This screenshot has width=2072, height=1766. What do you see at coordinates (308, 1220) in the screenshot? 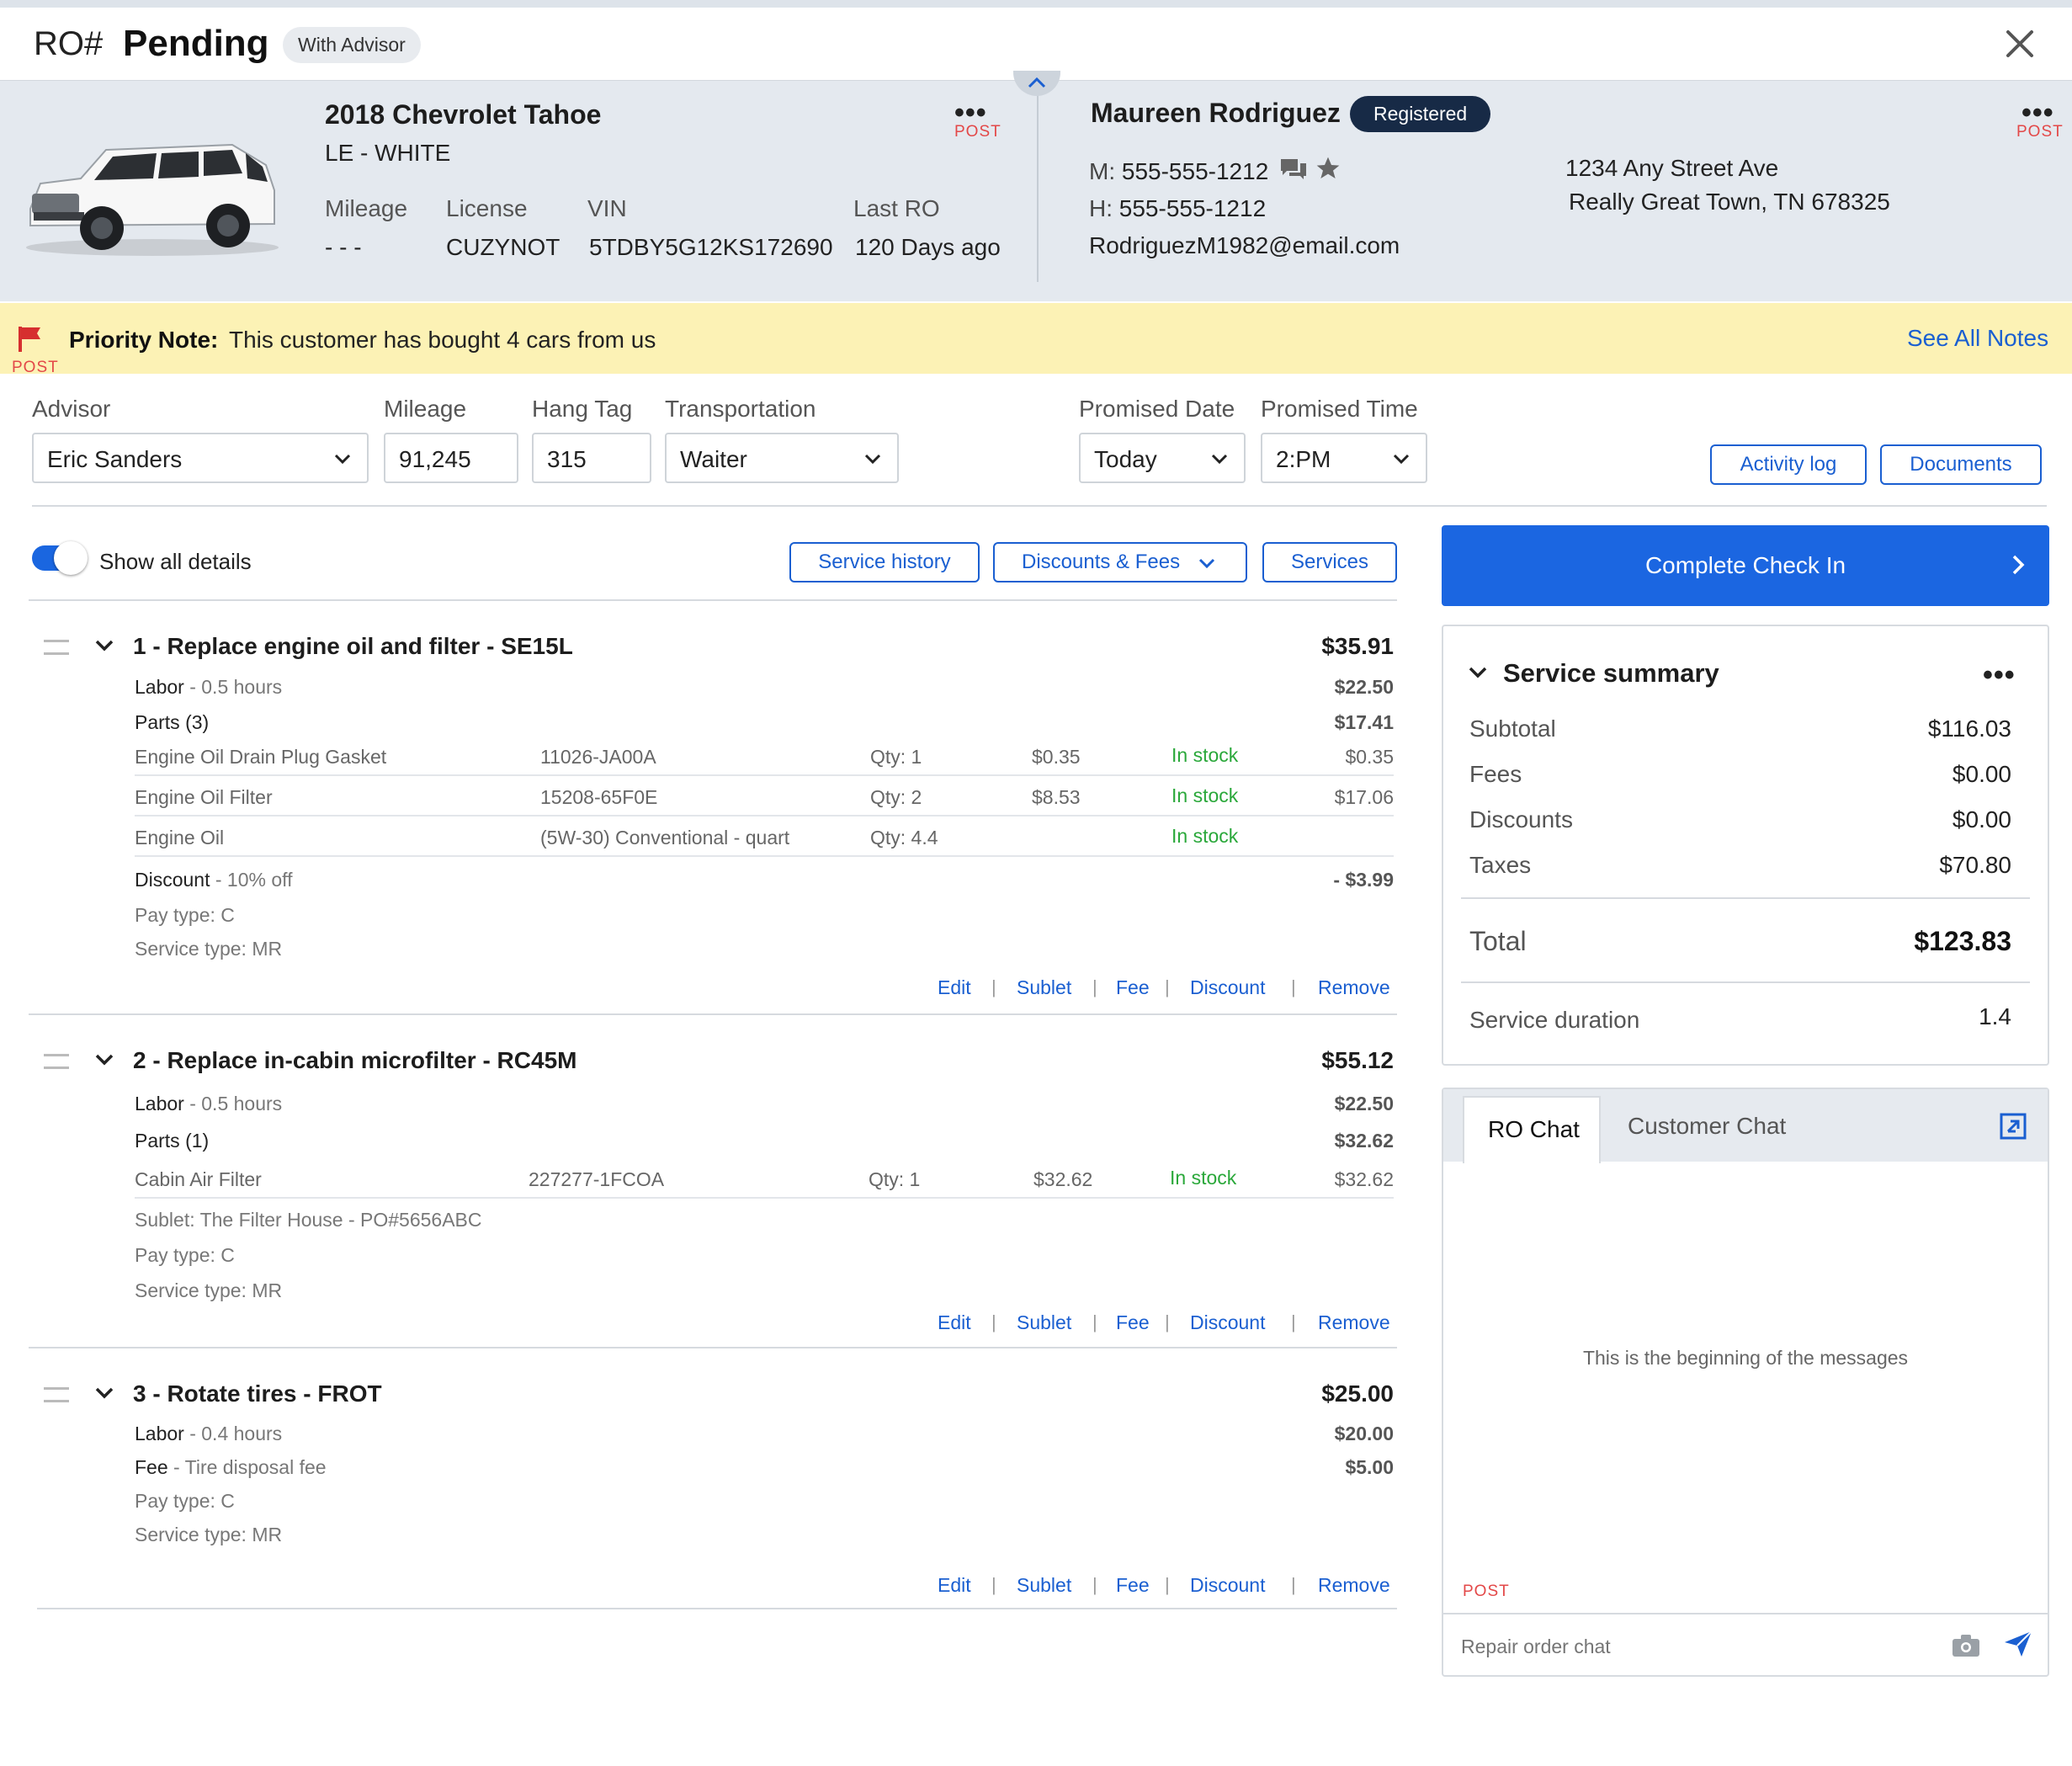
I see `sublet-line: Sublet: The Filter House - PO#5656ABC` at bounding box center [308, 1220].